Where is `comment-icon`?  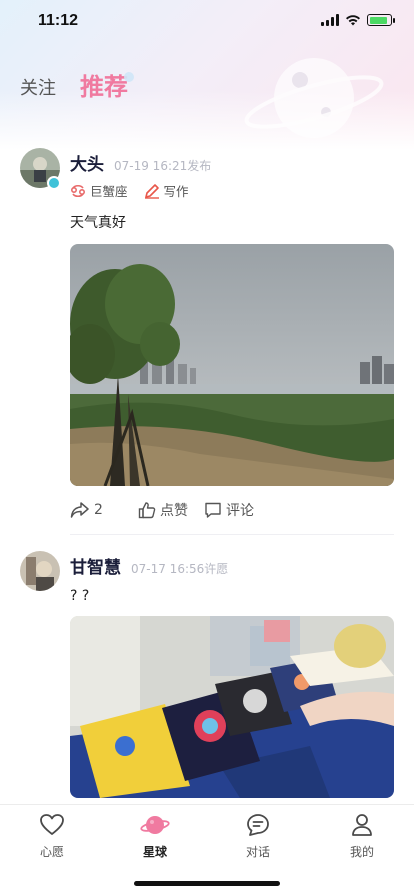
comment-icon is located at coordinates (213, 510).